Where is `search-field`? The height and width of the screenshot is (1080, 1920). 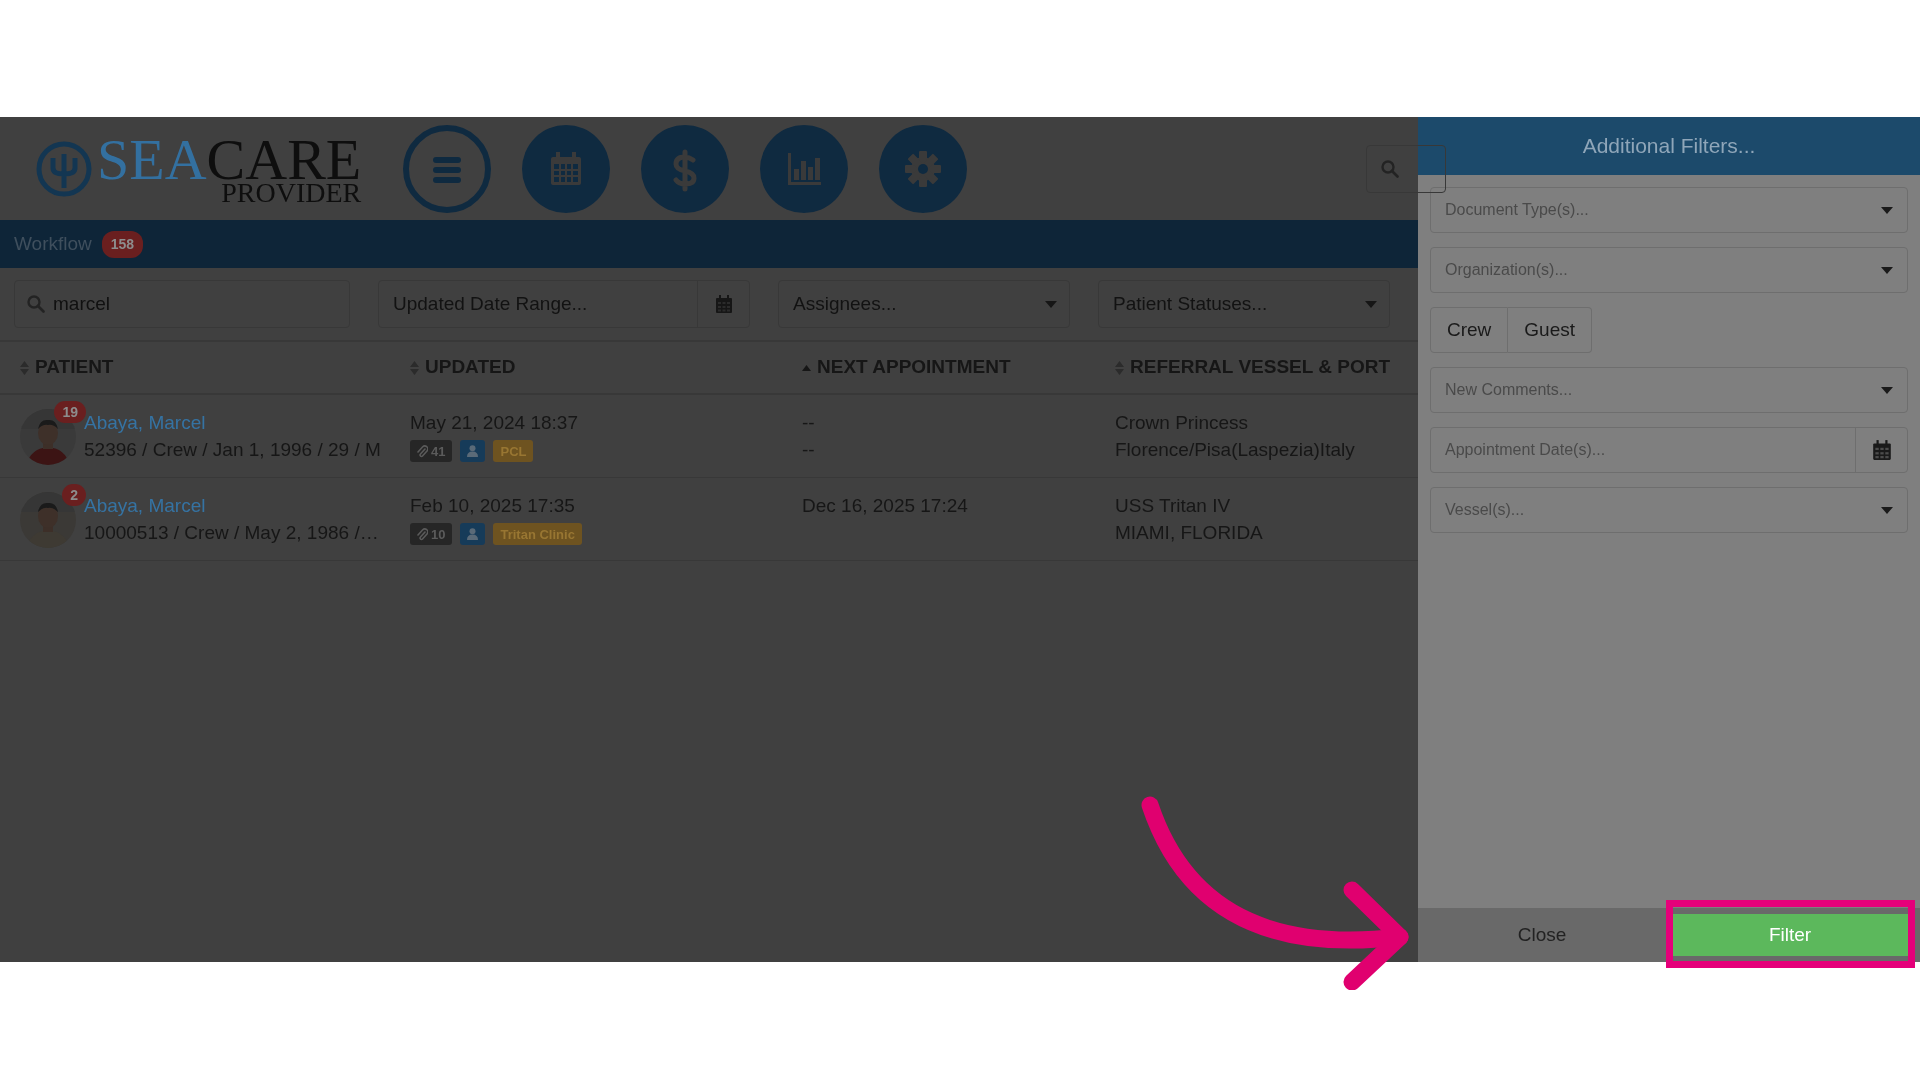 search-field is located at coordinates (1406, 169).